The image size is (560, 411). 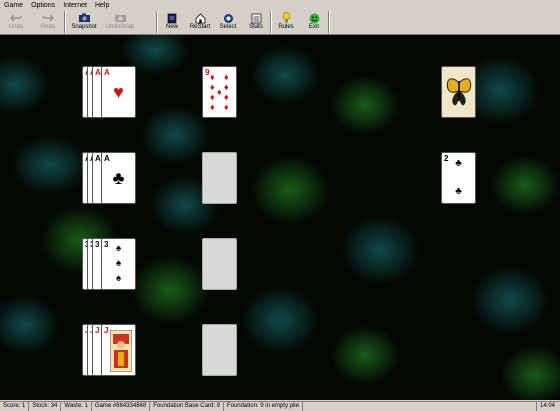 I want to click on heart-suit-icon: ♥, so click(x=118, y=92).